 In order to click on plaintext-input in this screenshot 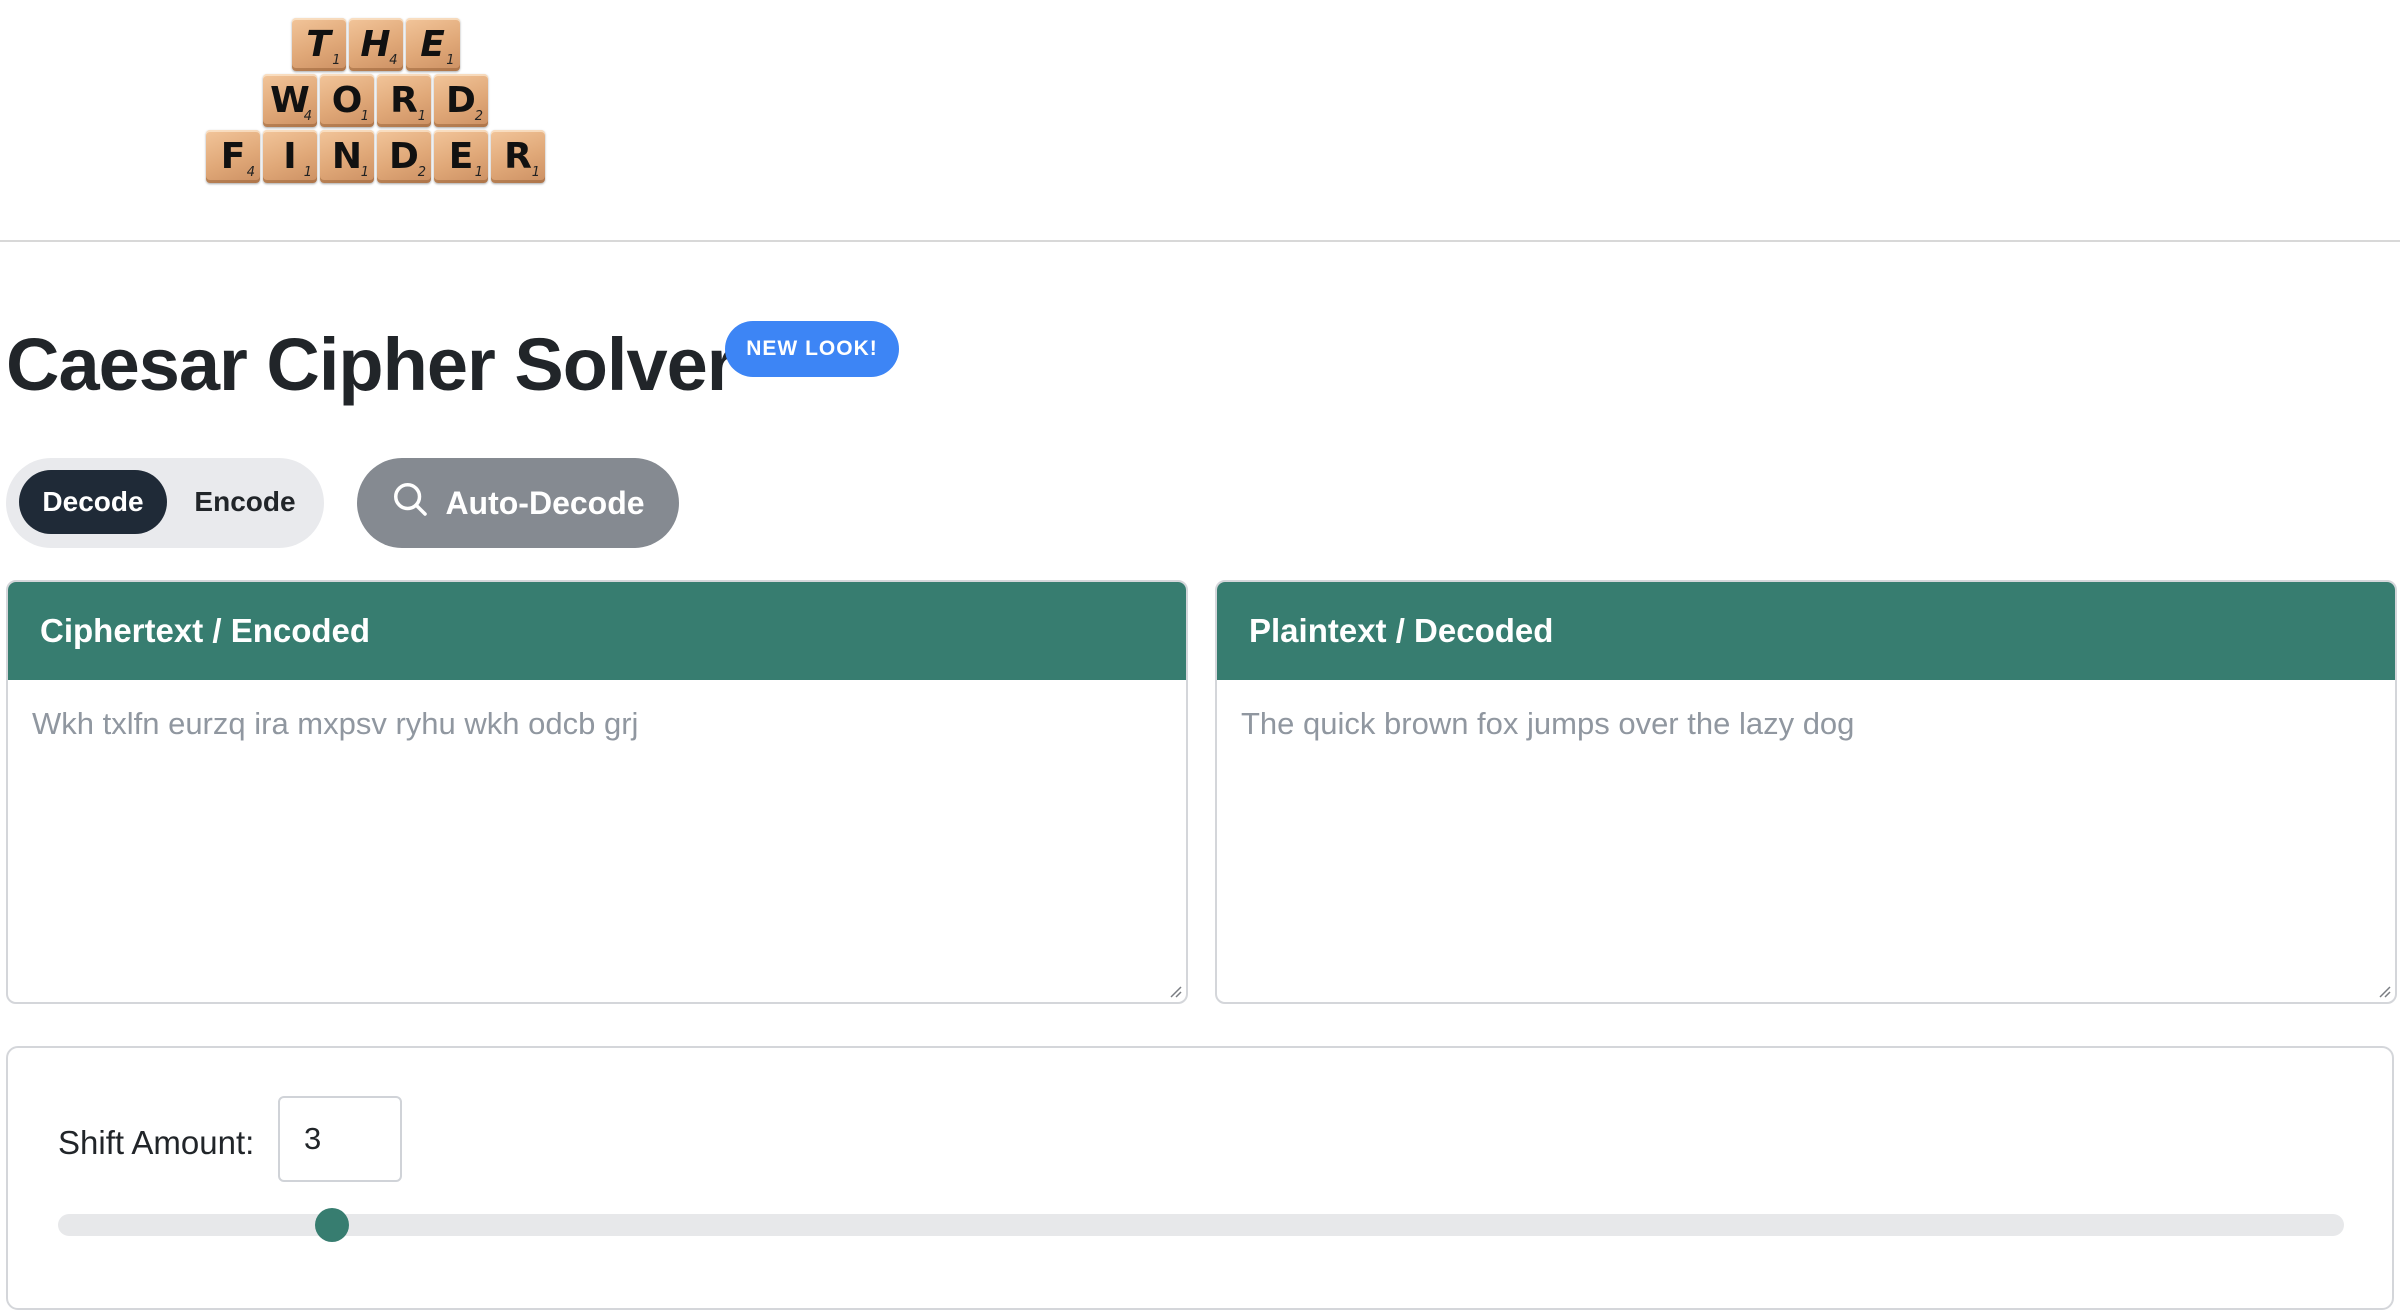, I will do `click(1806, 840)`.